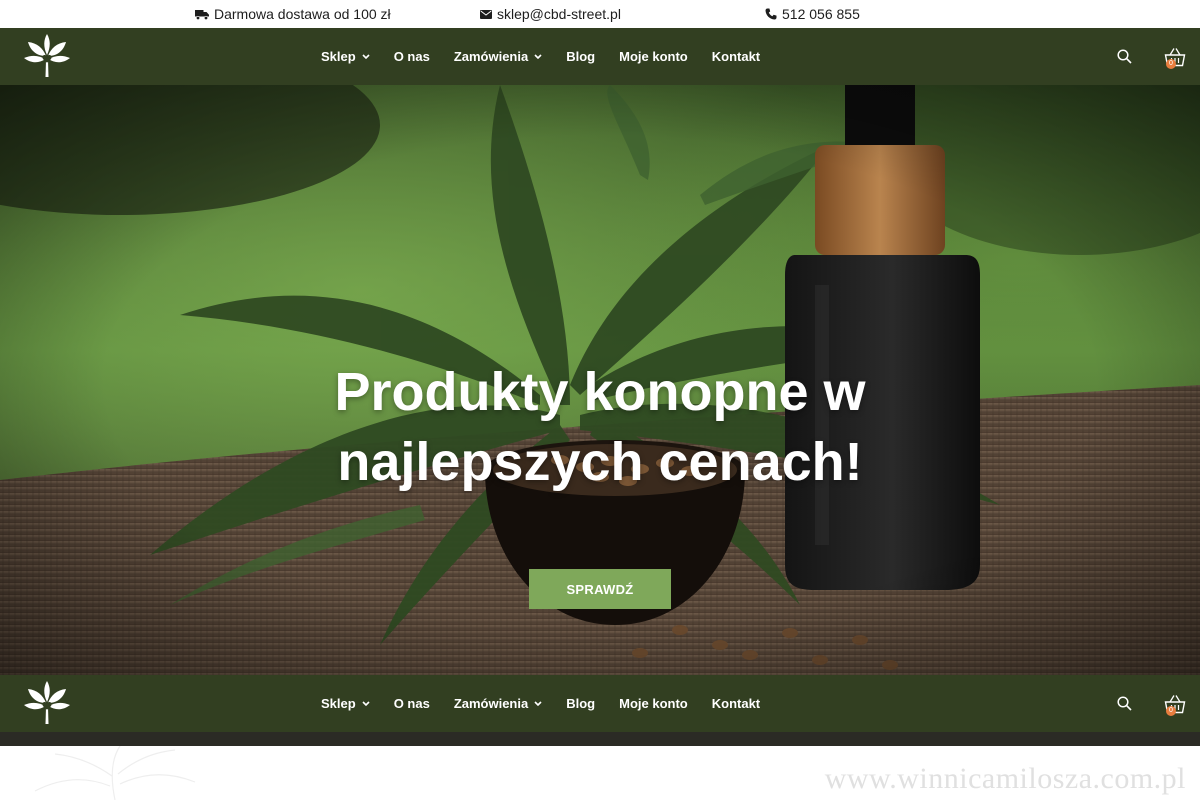 This screenshot has height=800, width=1200. What do you see at coordinates (600, 462) in the screenshot?
I see `hero-title-line-2: najlepszych cenach!` at bounding box center [600, 462].